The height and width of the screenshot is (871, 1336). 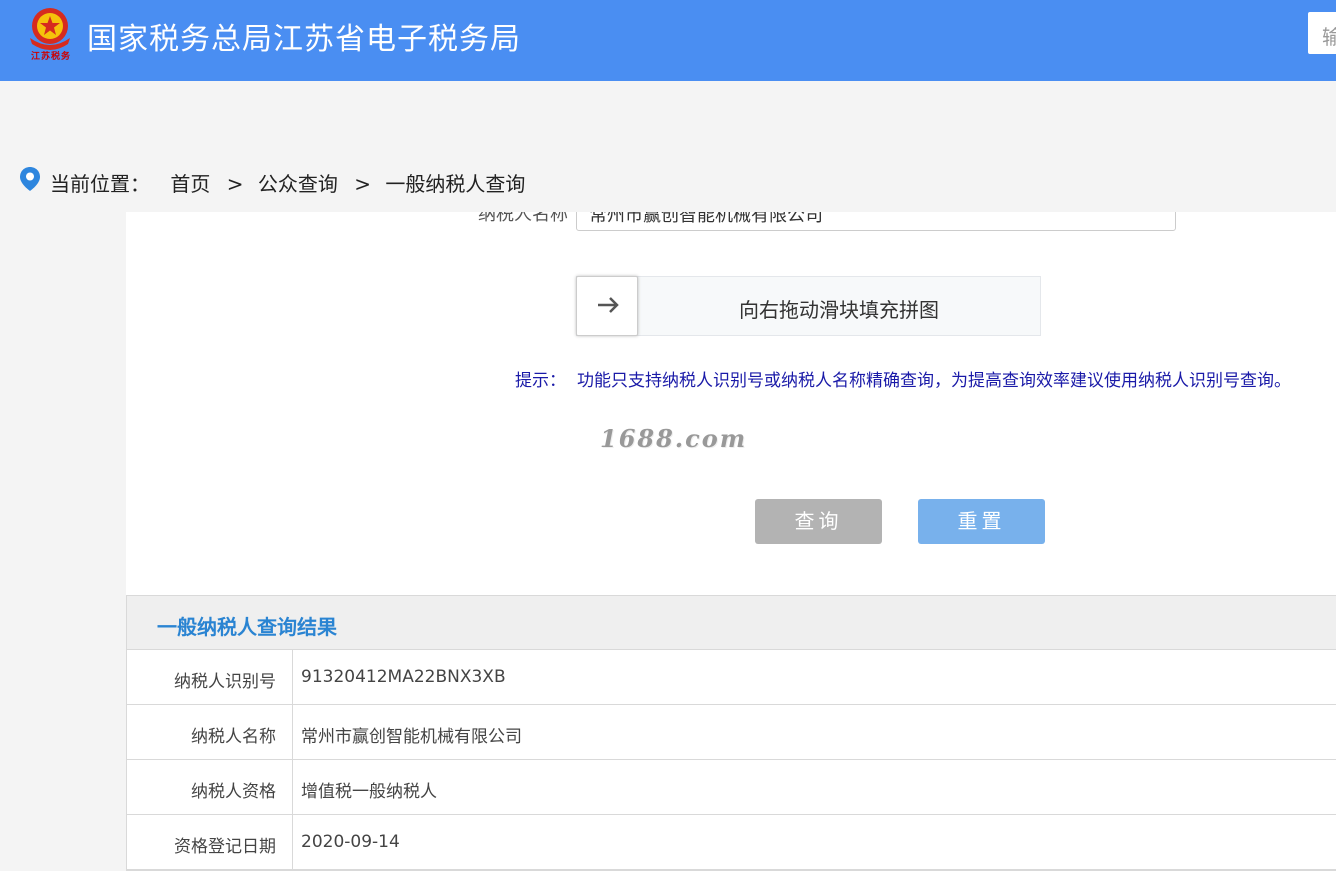 What do you see at coordinates (190, 184) in the screenshot?
I see `breadcrumb-home-link: 首页` at bounding box center [190, 184].